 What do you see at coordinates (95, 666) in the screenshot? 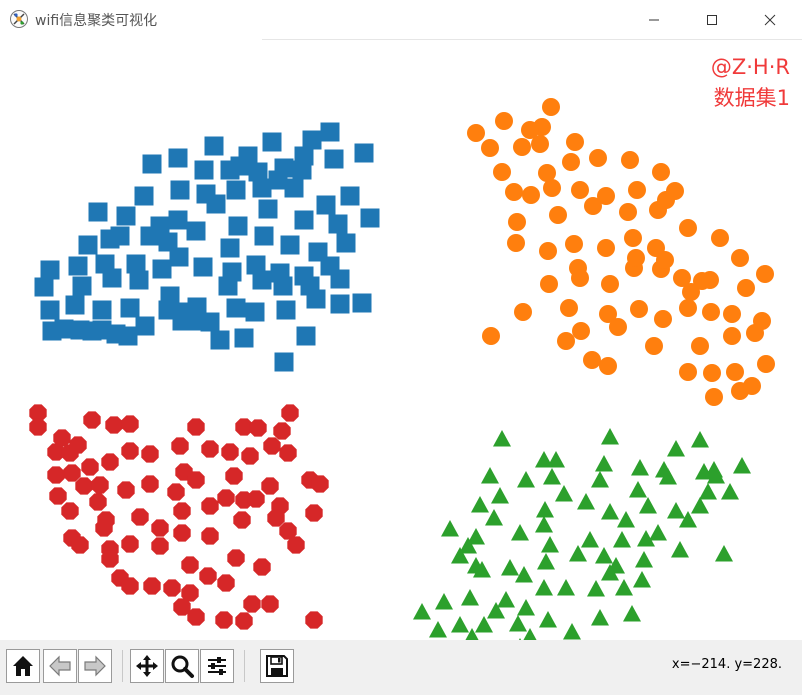
I see `forward-button` at bounding box center [95, 666].